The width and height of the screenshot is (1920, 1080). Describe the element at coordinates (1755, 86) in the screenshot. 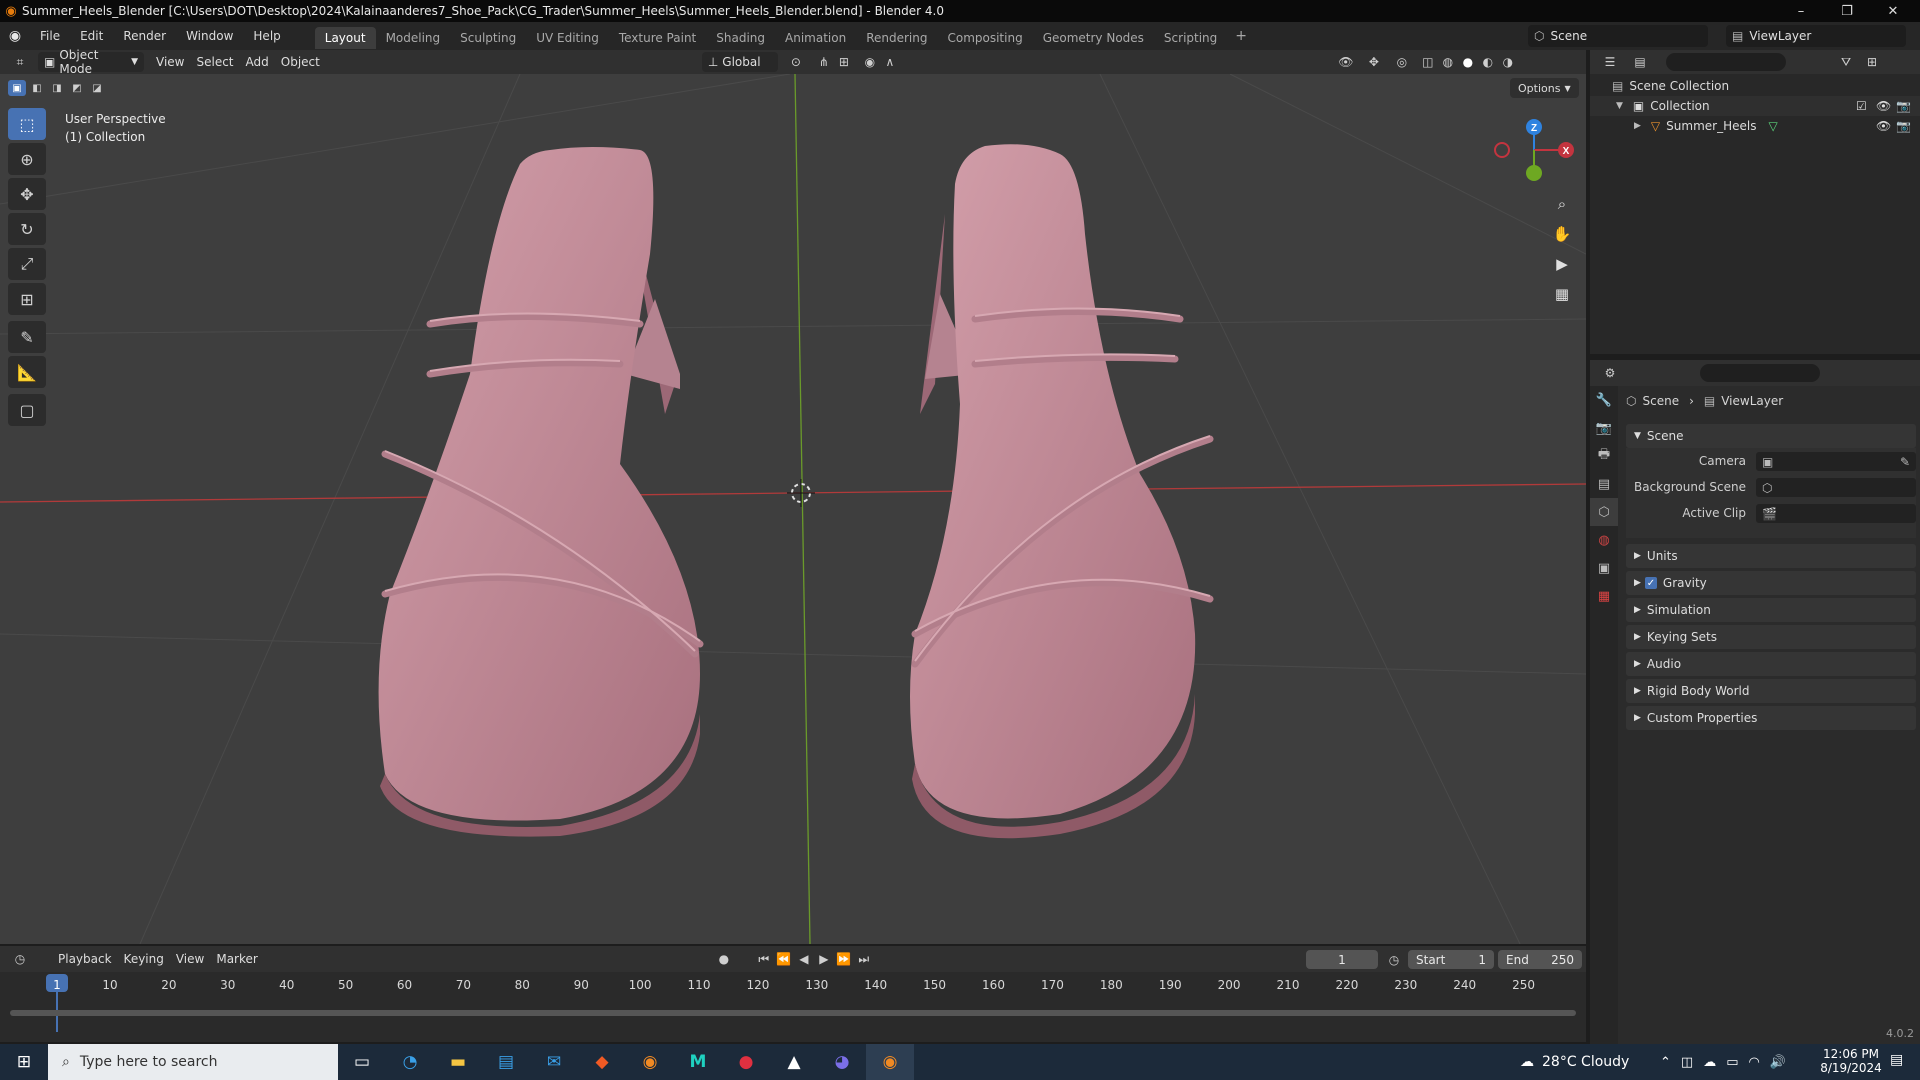

I see `outliner-row-scene-collection: ▤ Scene Collection` at that location.